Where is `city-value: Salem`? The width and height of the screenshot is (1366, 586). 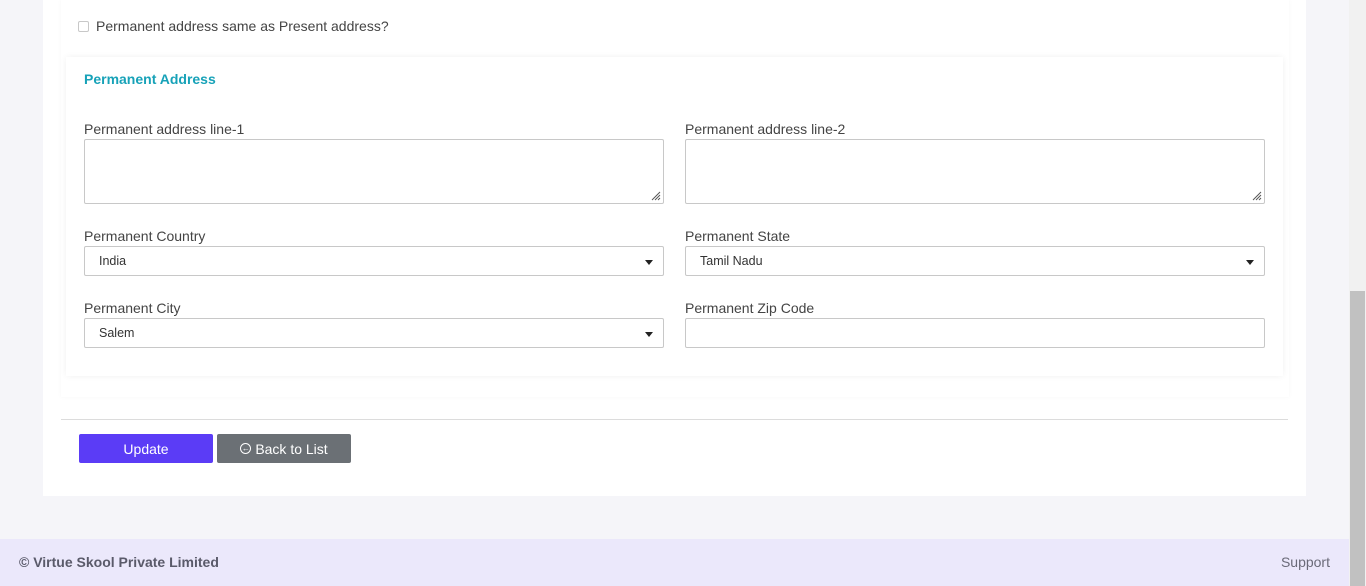
city-value: Salem is located at coordinates (117, 333).